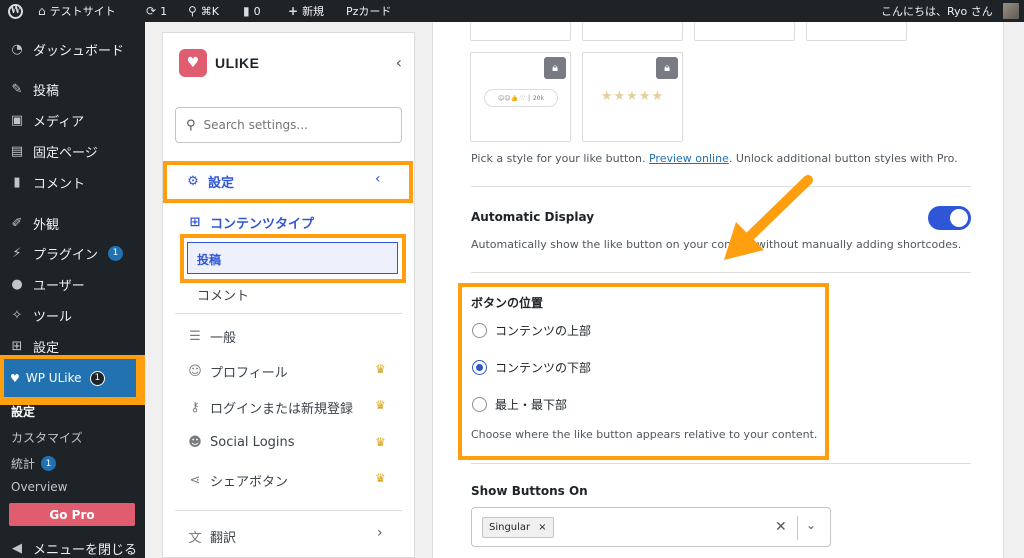  I want to click on divider, so click(288, 510).